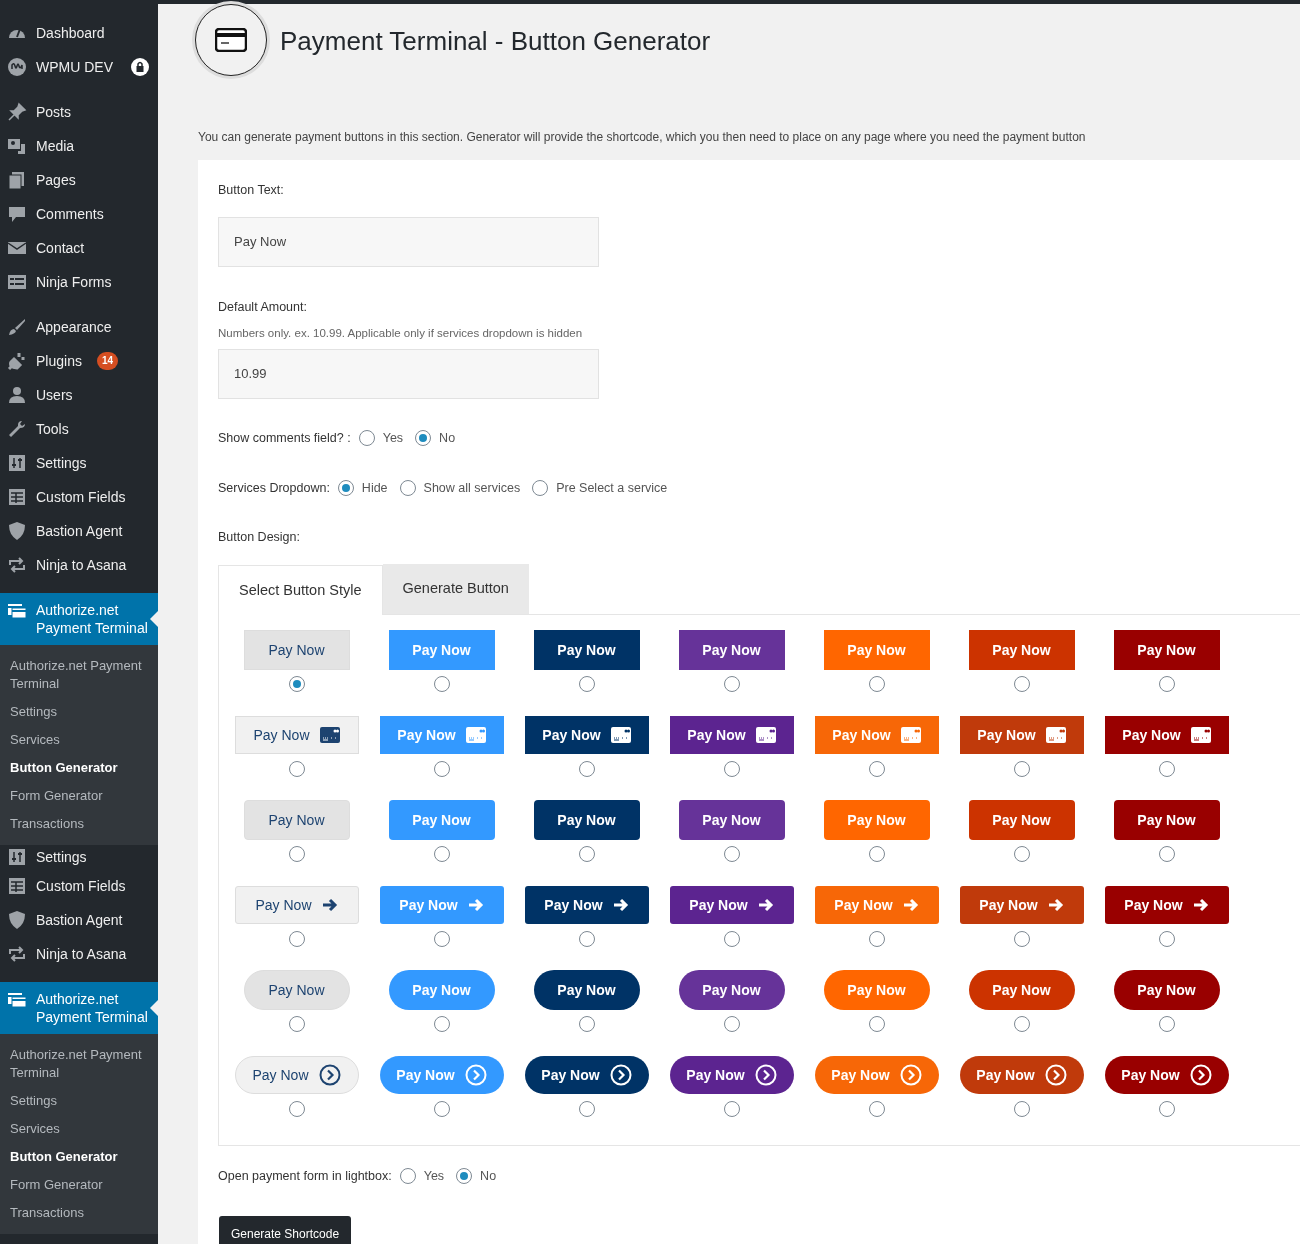  Describe the element at coordinates (79, 112) in the screenshot. I see `sidebar-menu-item: Posts` at that location.